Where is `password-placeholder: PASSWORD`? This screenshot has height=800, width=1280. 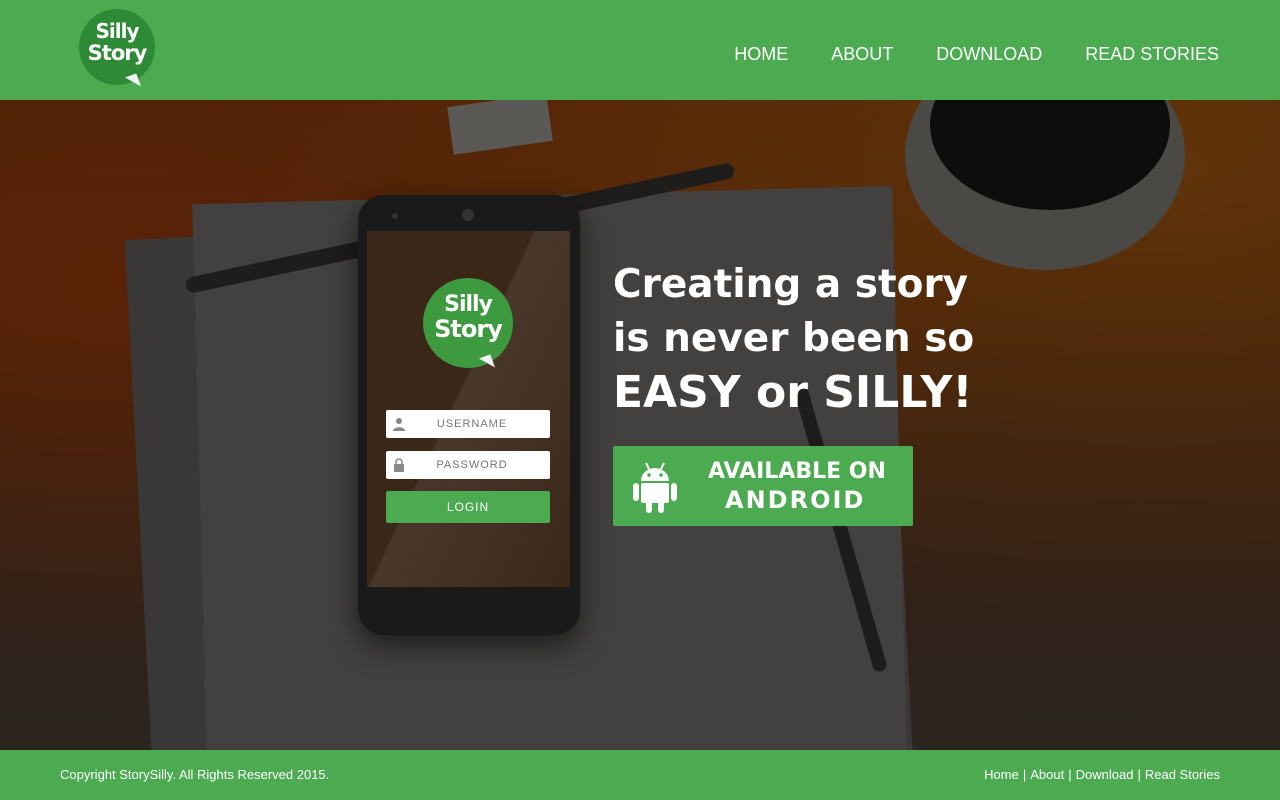 password-placeholder: PASSWORD is located at coordinates (472, 465).